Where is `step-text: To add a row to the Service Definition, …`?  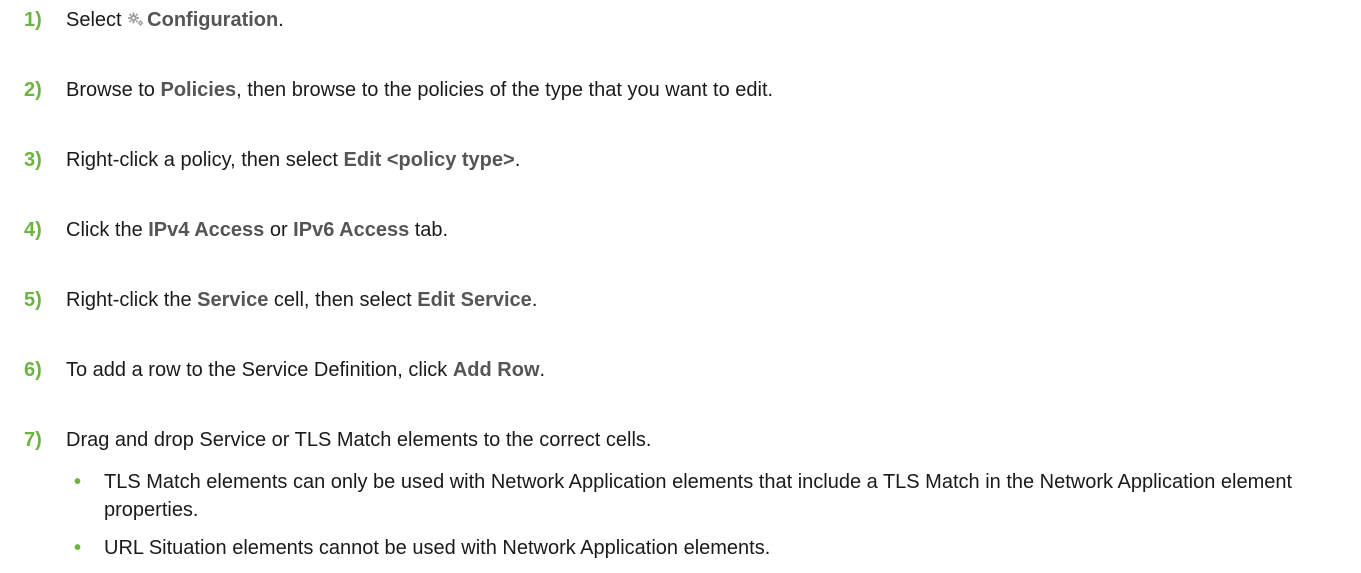 step-text: To add a row to the Service Definition, … is located at coordinates (306, 370).